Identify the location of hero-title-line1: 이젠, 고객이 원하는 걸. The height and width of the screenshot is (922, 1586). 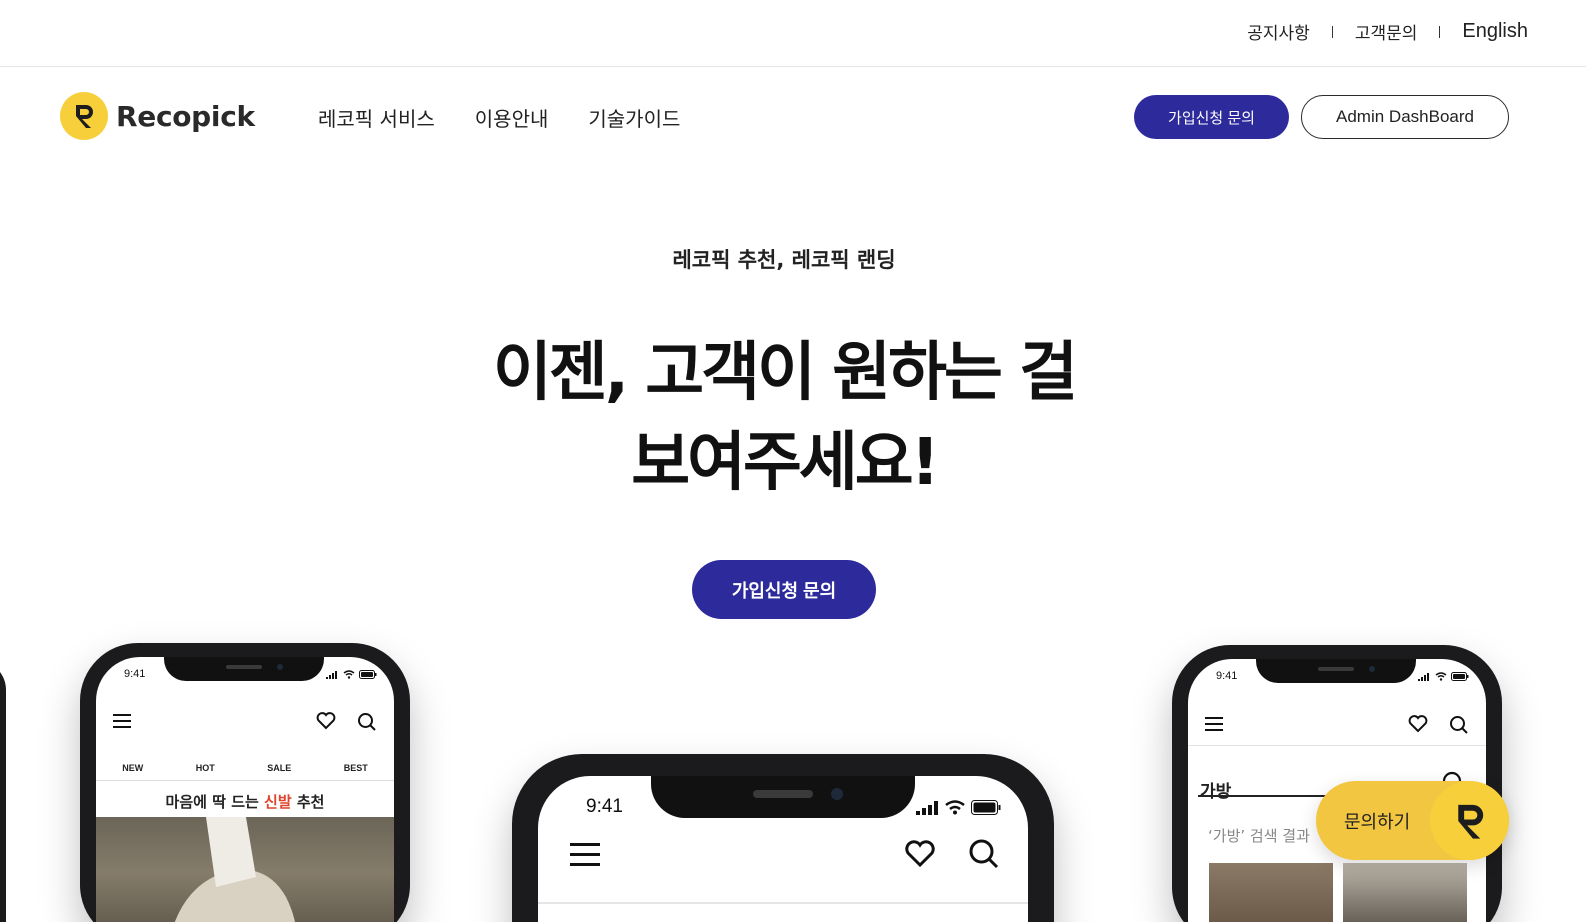
(785, 373).